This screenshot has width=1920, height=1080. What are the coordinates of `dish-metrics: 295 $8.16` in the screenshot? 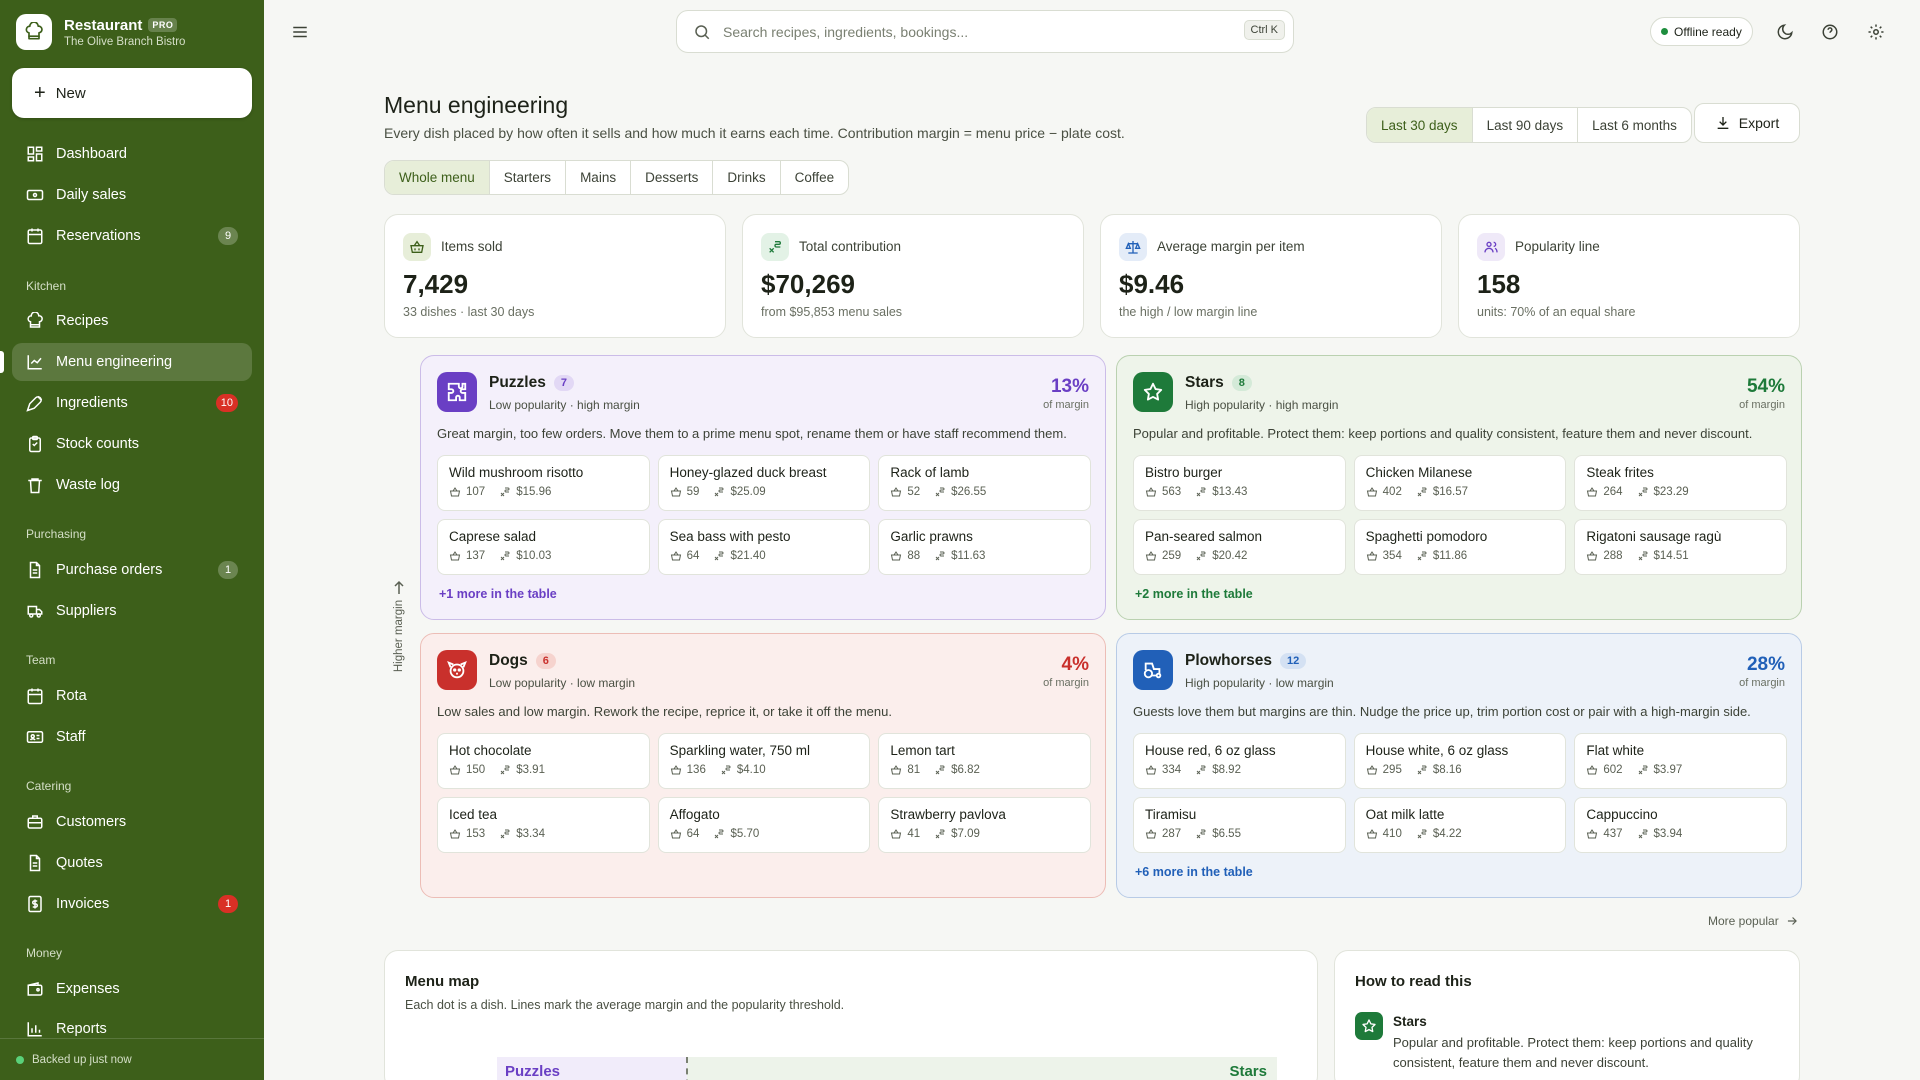 It's located at (1460, 770).